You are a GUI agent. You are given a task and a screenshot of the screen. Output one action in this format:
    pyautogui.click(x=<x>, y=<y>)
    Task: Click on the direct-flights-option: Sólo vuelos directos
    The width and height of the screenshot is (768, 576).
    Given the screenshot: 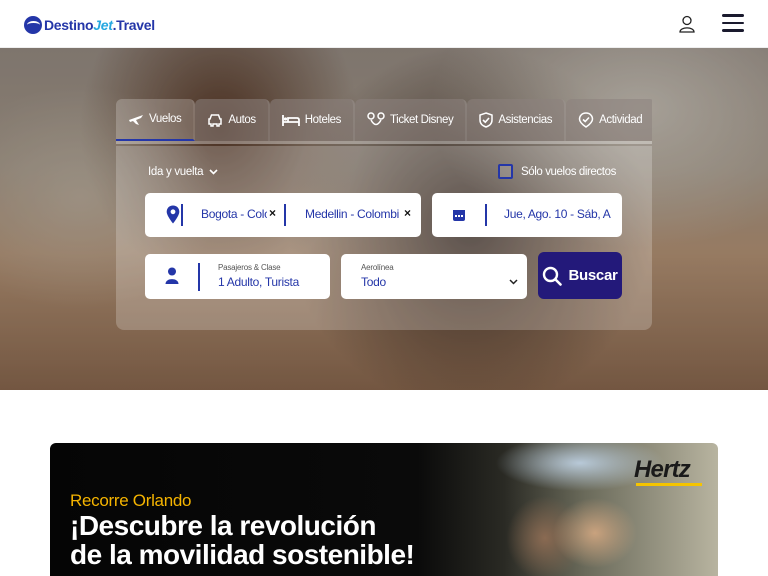 What is the action you would take?
    pyautogui.click(x=557, y=171)
    